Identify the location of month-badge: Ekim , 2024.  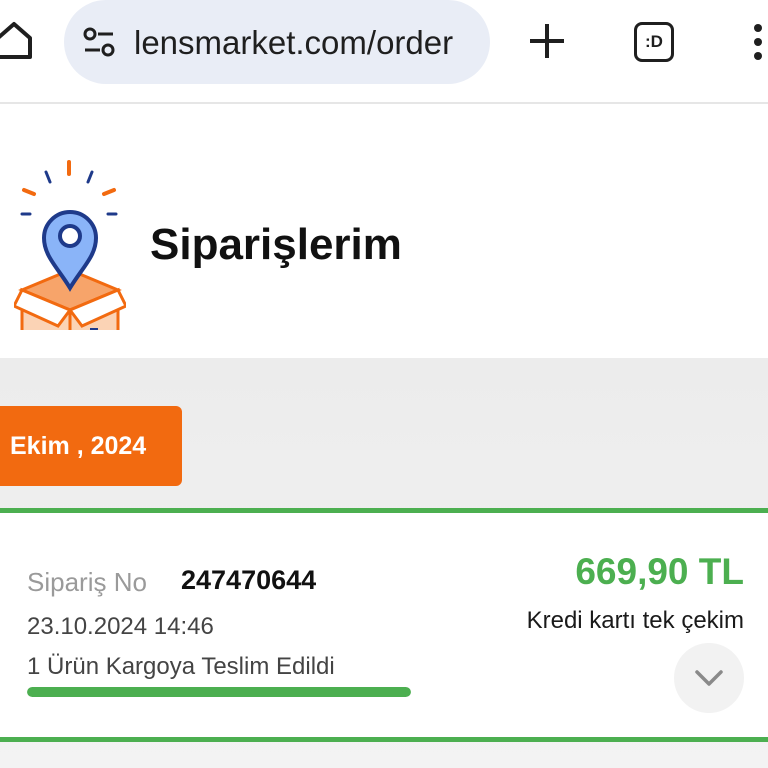
(91, 446).